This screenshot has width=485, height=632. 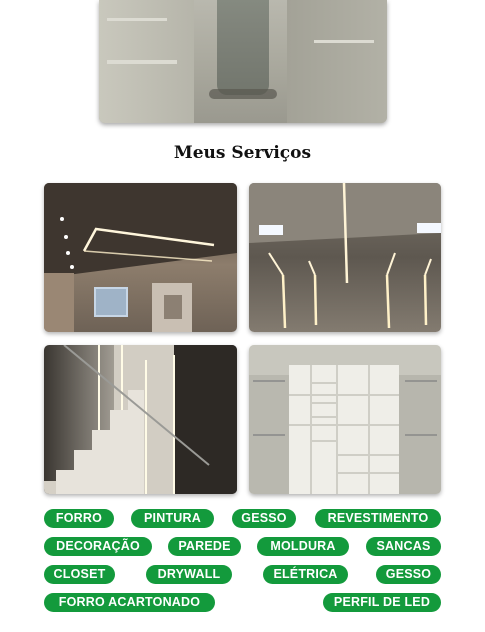 What do you see at coordinates (79, 574) in the screenshot?
I see `tag-closet: CLOSET` at bounding box center [79, 574].